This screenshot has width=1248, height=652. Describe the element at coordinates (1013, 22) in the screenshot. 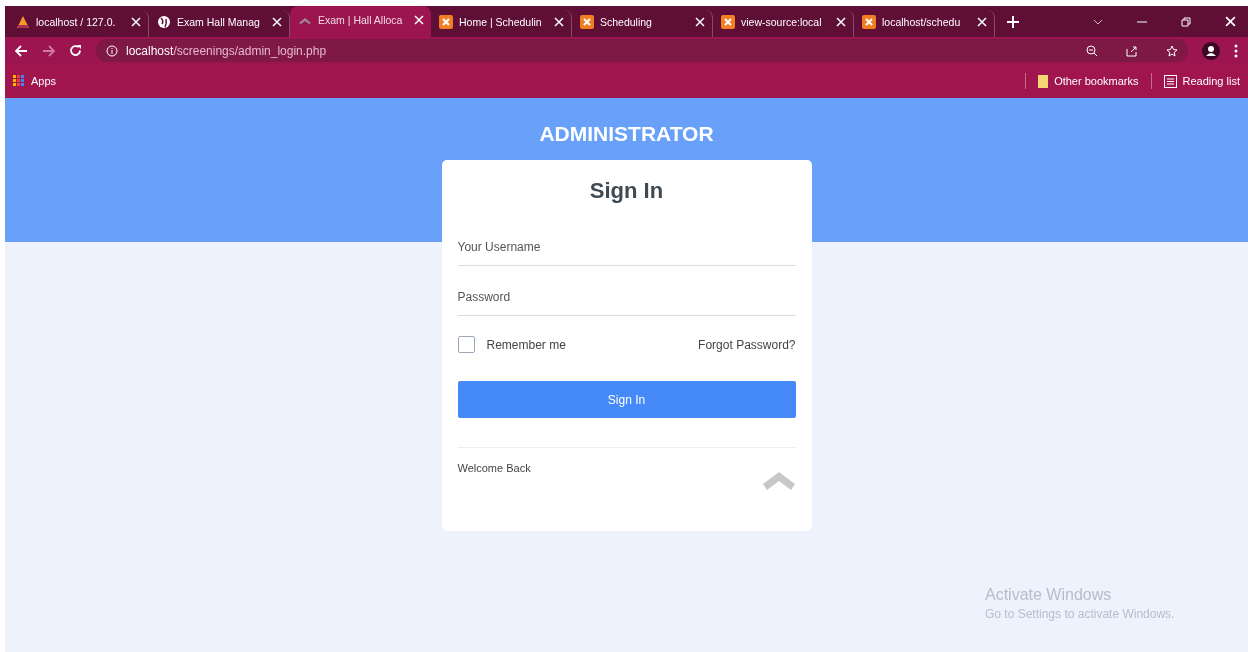

I see `plus-icon` at that location.